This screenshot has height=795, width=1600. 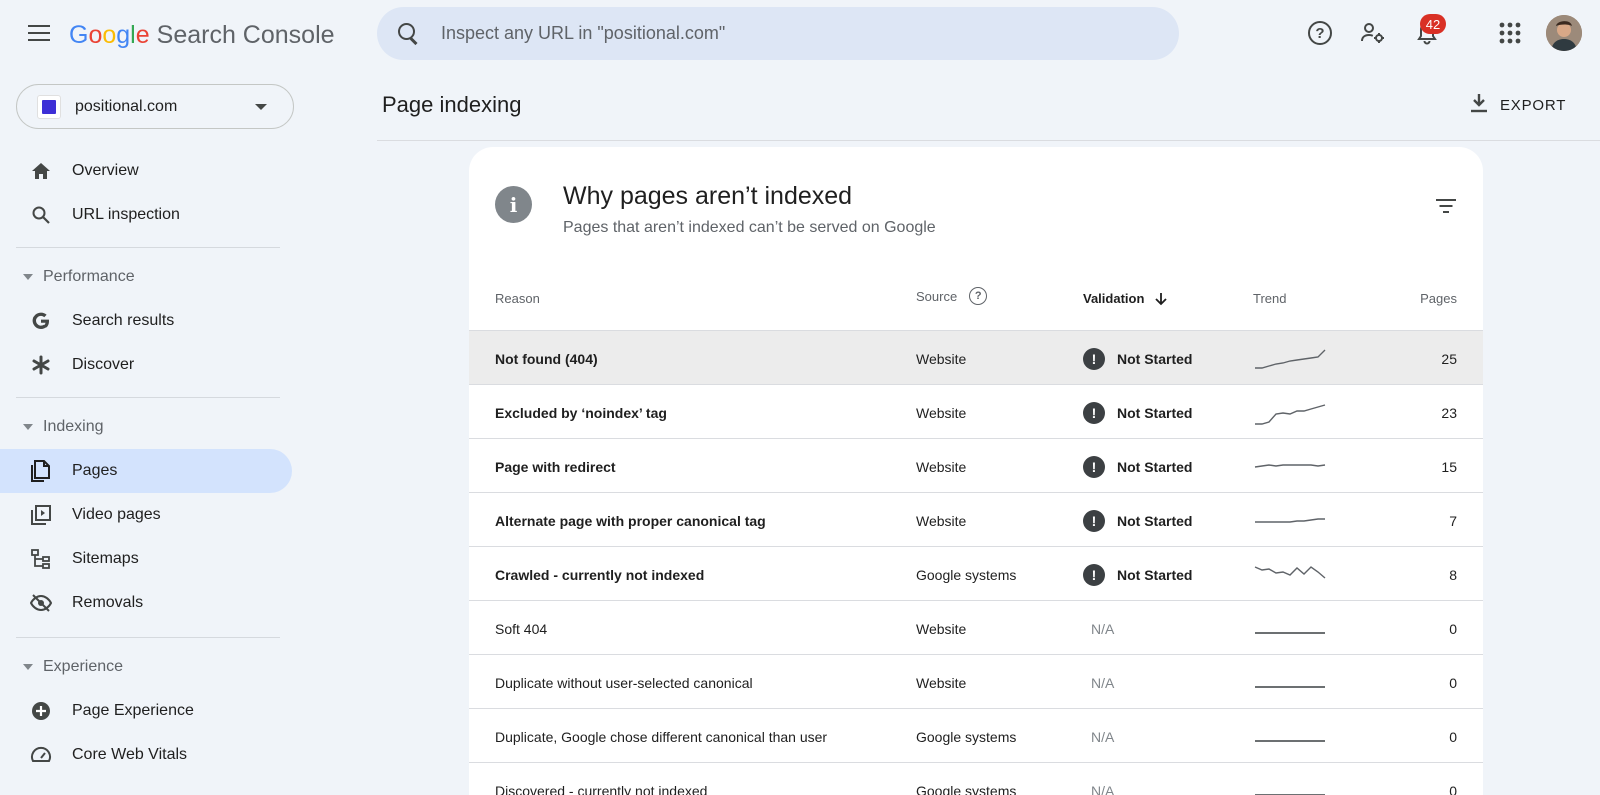 I want to click on product-name: Search Console, so click(x=245, y=34).